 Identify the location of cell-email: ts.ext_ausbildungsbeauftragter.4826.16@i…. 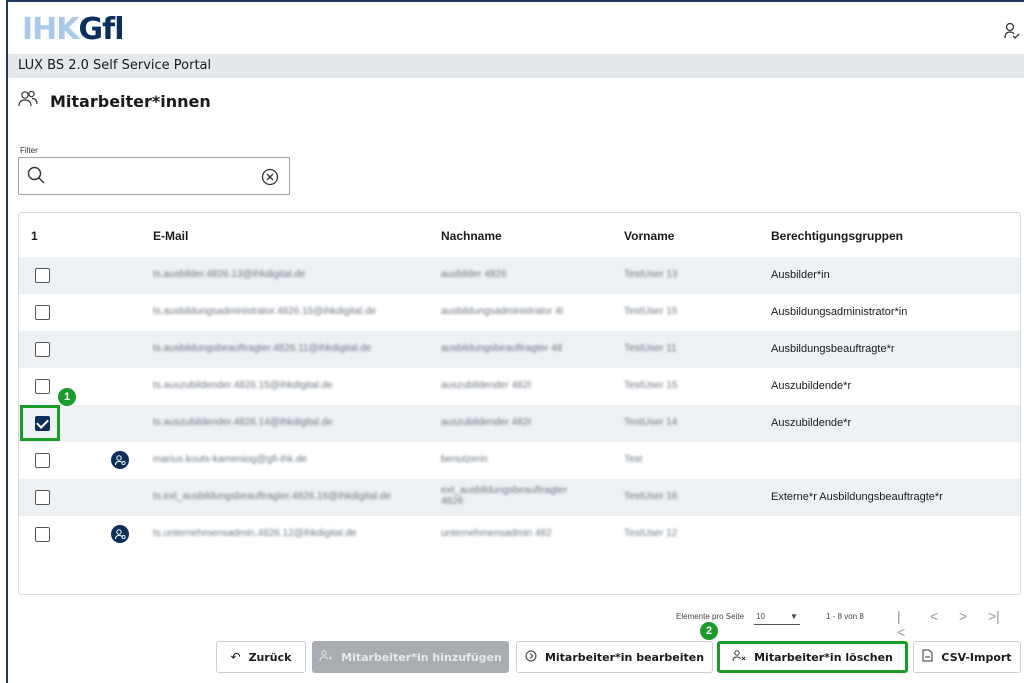
(272, 496).